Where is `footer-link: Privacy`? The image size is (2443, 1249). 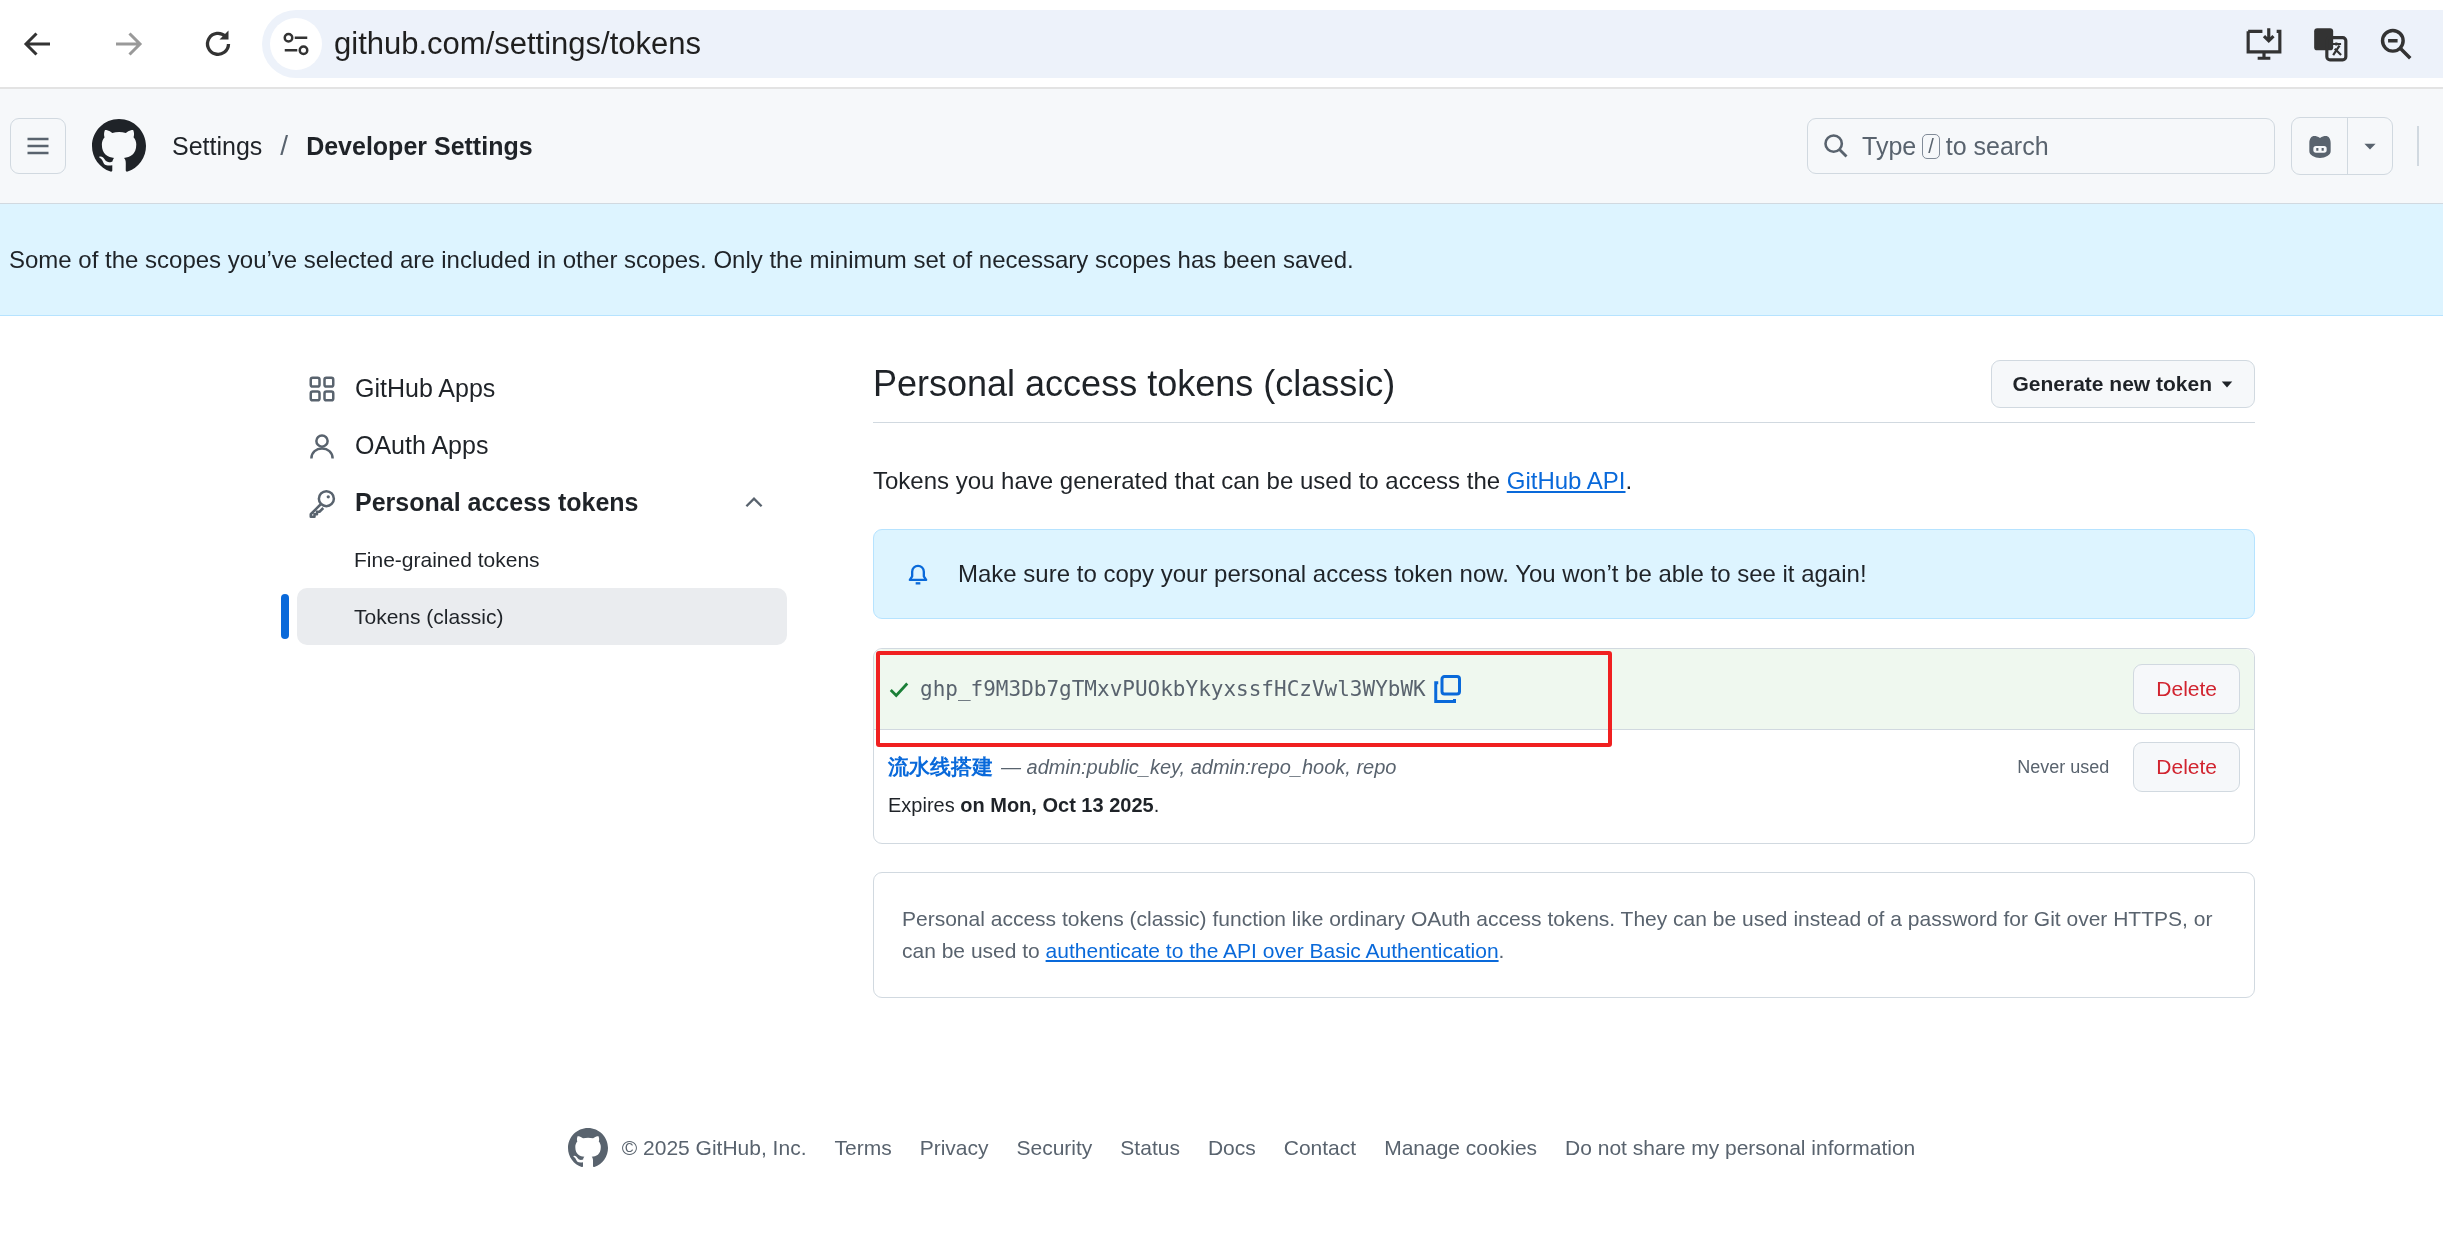
footer-link: Privacy is located at coordinates (954, 1148).